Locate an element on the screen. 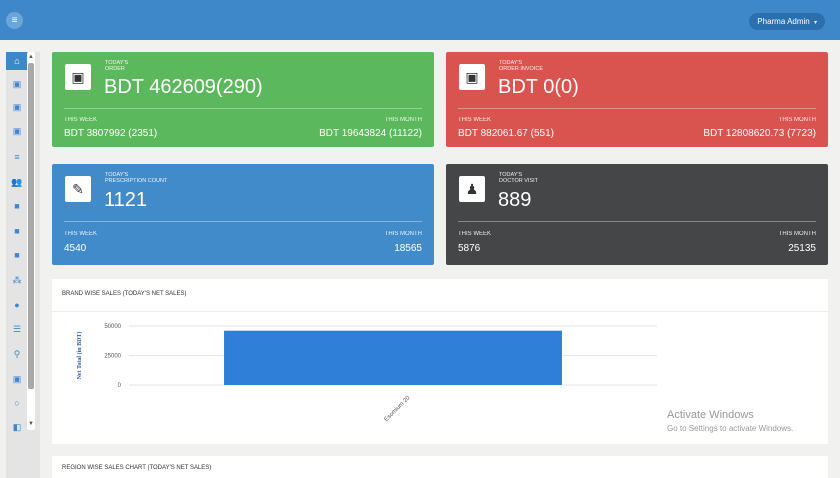 The width and height of the screenshot is (840, 478). shield-icon: ◧ is located at coordinates (17, 427).